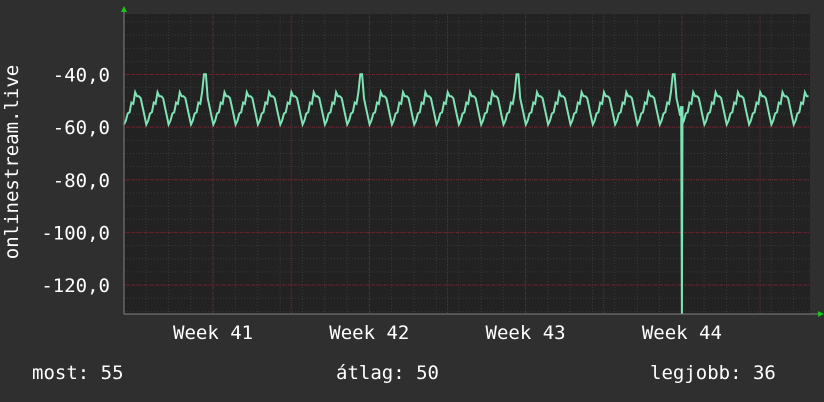 This screenshot has width=824, height=402. What do you see at coordinates (713, 373) in the screenshot?
I see `stat-best: legjobb: 36` at bounding box center [713, 373].